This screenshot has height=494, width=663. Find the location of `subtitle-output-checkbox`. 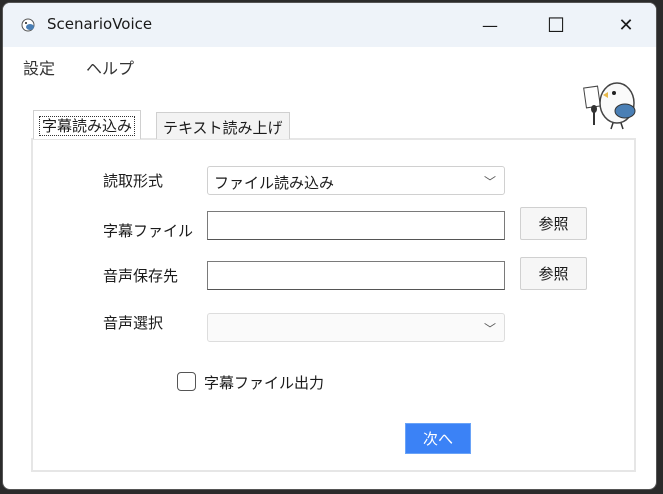

subtitle-output-checkbox is located at coordinates (186, 381).